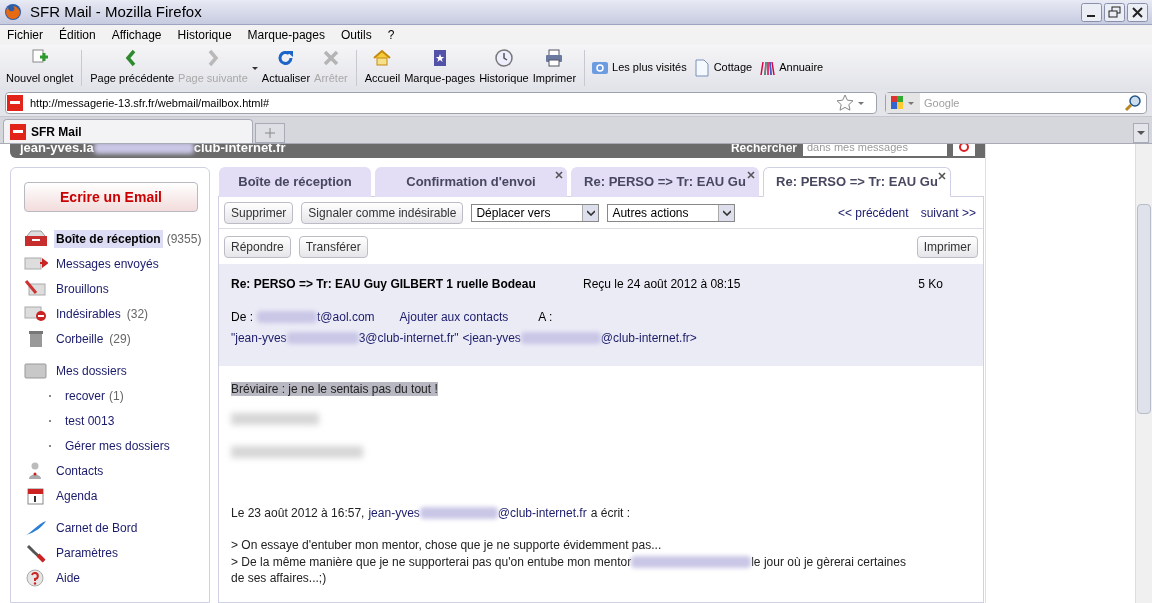 The height and width of the screenshot is (603, 1152). I want to click on message-subject: Re: PERSO => Tr: EAU Guy GILBERT 1 ruelle Bodeau, so click(384, 284).